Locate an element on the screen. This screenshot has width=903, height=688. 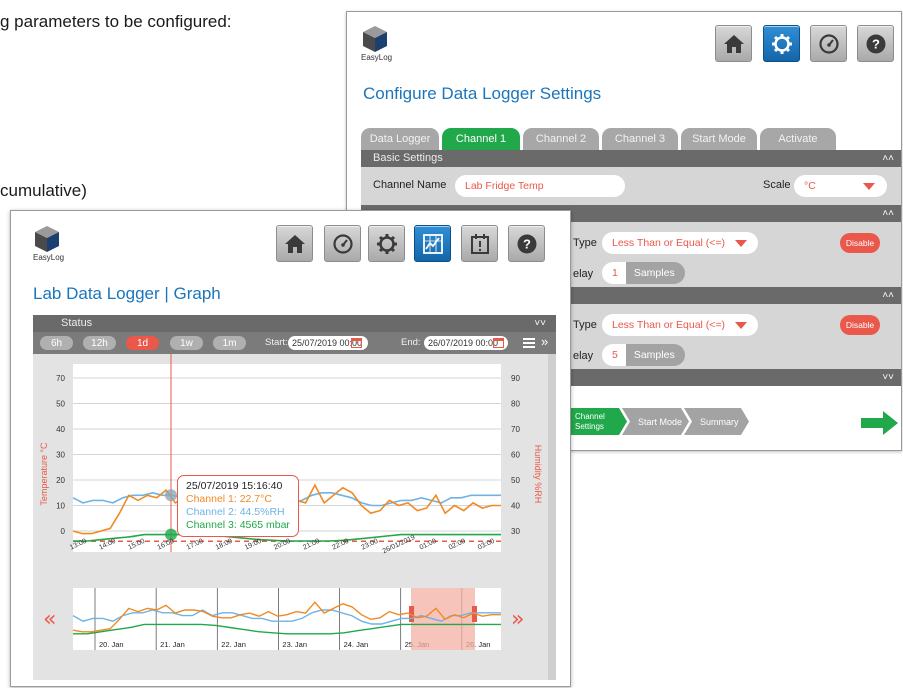
basic-settings-header: Basic Settings ˄˄ is located at coordinates (631, 158).